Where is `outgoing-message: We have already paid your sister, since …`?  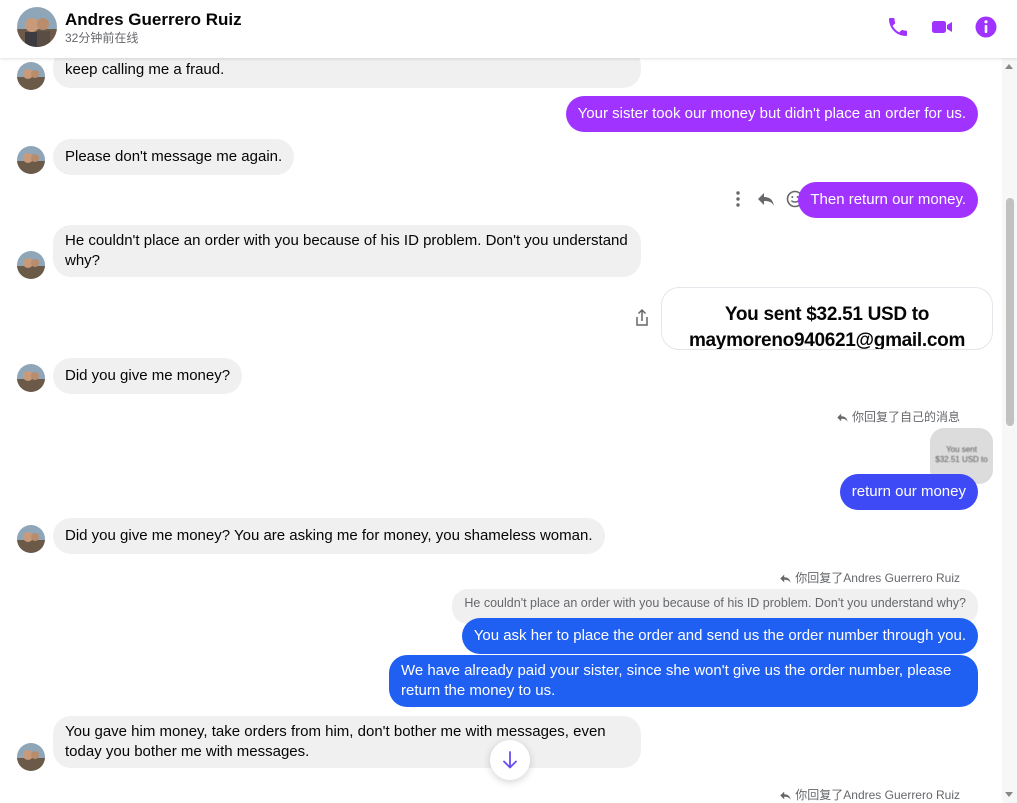
outgoing-message: We have already paid your sister, since … is located at coordinates (683, 681).